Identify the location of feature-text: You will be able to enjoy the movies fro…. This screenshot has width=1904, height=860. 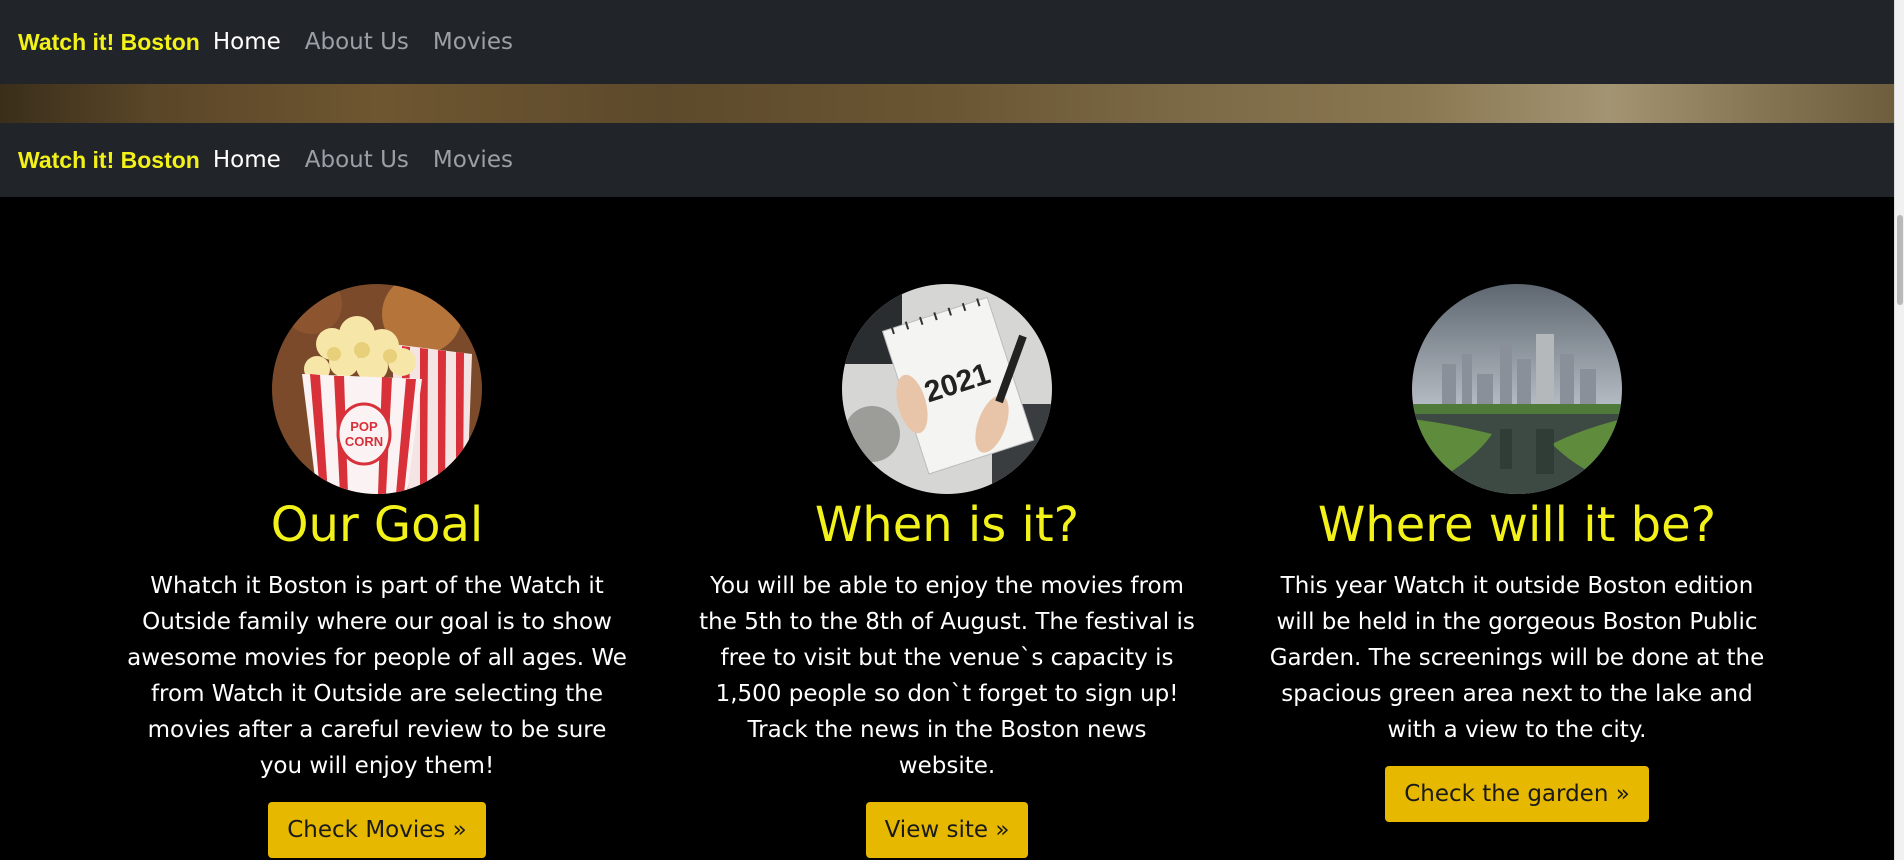
(947, 676).